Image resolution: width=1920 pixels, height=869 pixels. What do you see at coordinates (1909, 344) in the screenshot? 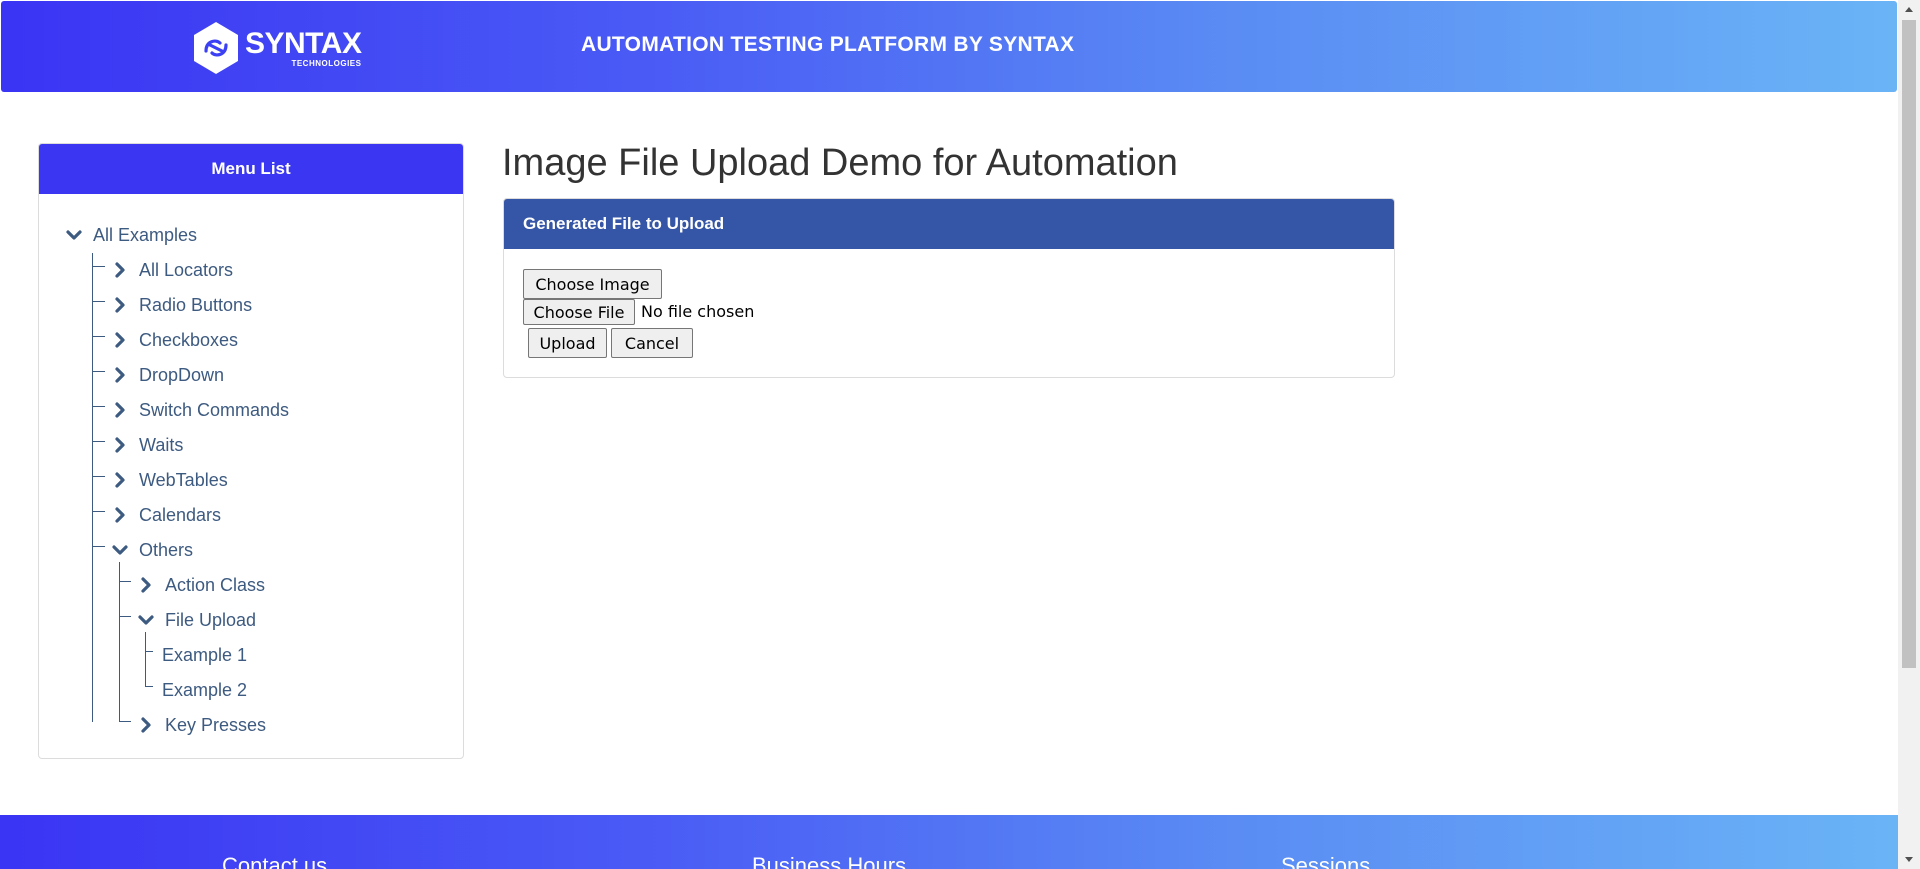
I see `scroll-thumb` at bounding box center [1909, 344].